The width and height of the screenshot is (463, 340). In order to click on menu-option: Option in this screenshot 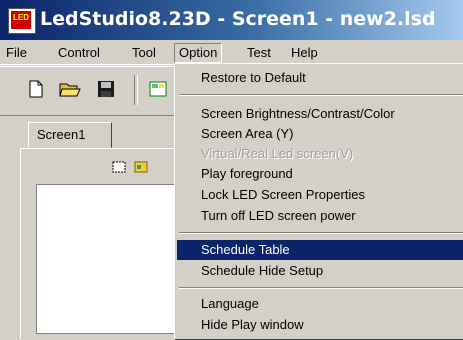, I will do `click(198, 53)`.